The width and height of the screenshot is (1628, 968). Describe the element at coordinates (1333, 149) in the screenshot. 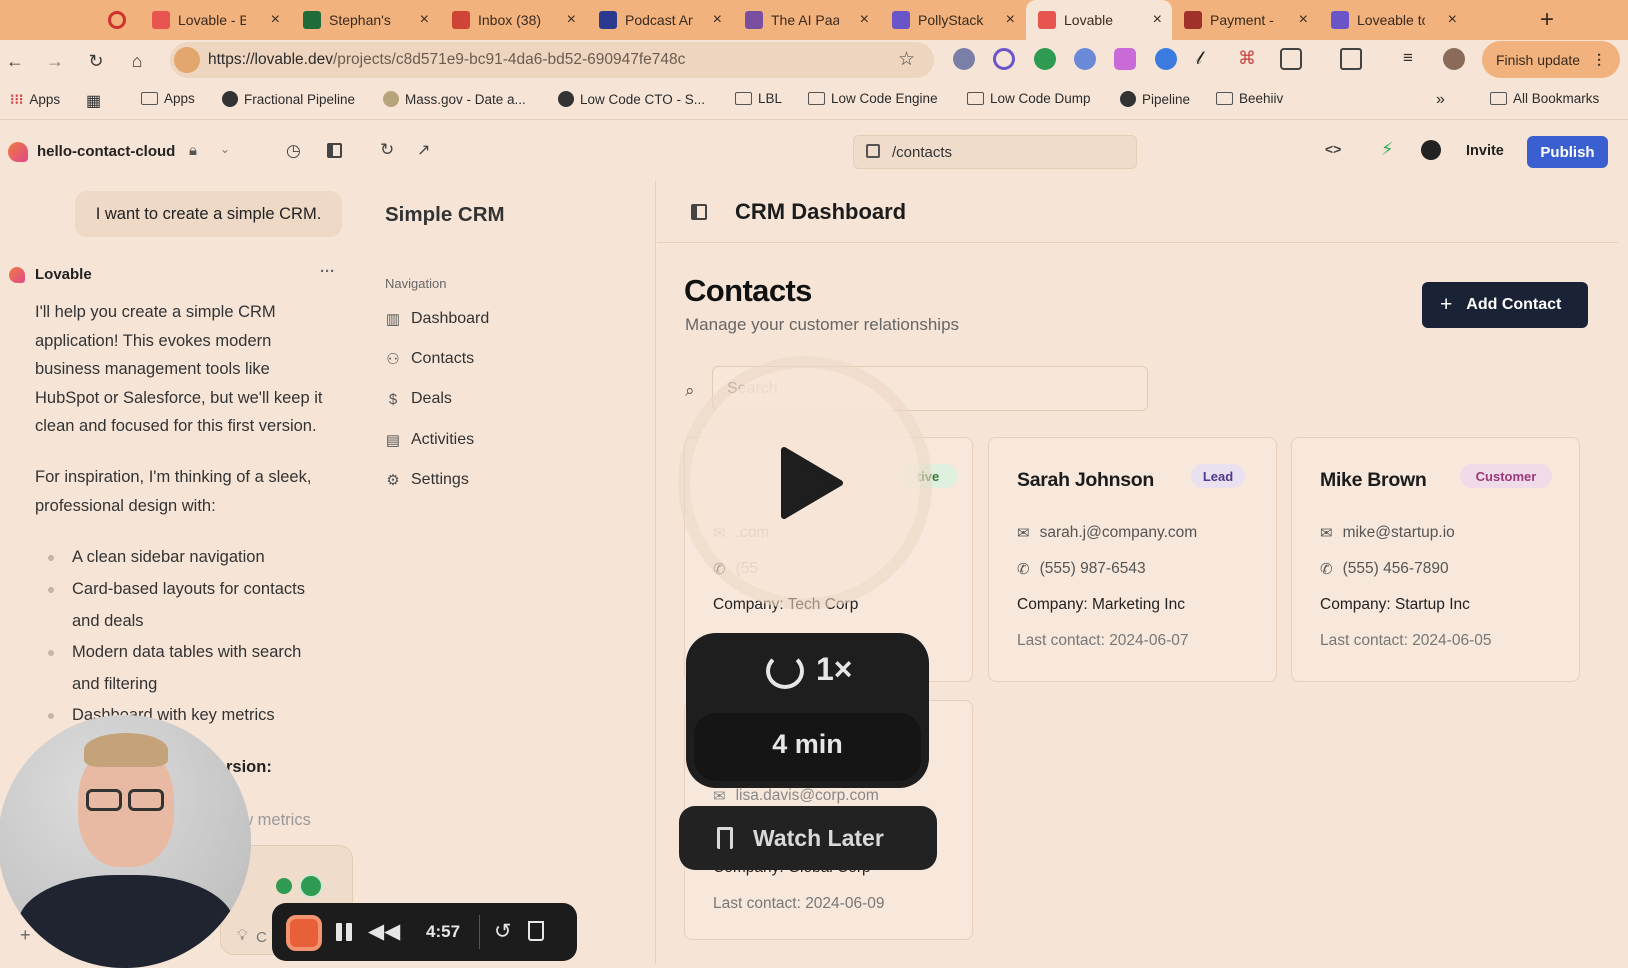

I see `code-icon: <>` at that location.